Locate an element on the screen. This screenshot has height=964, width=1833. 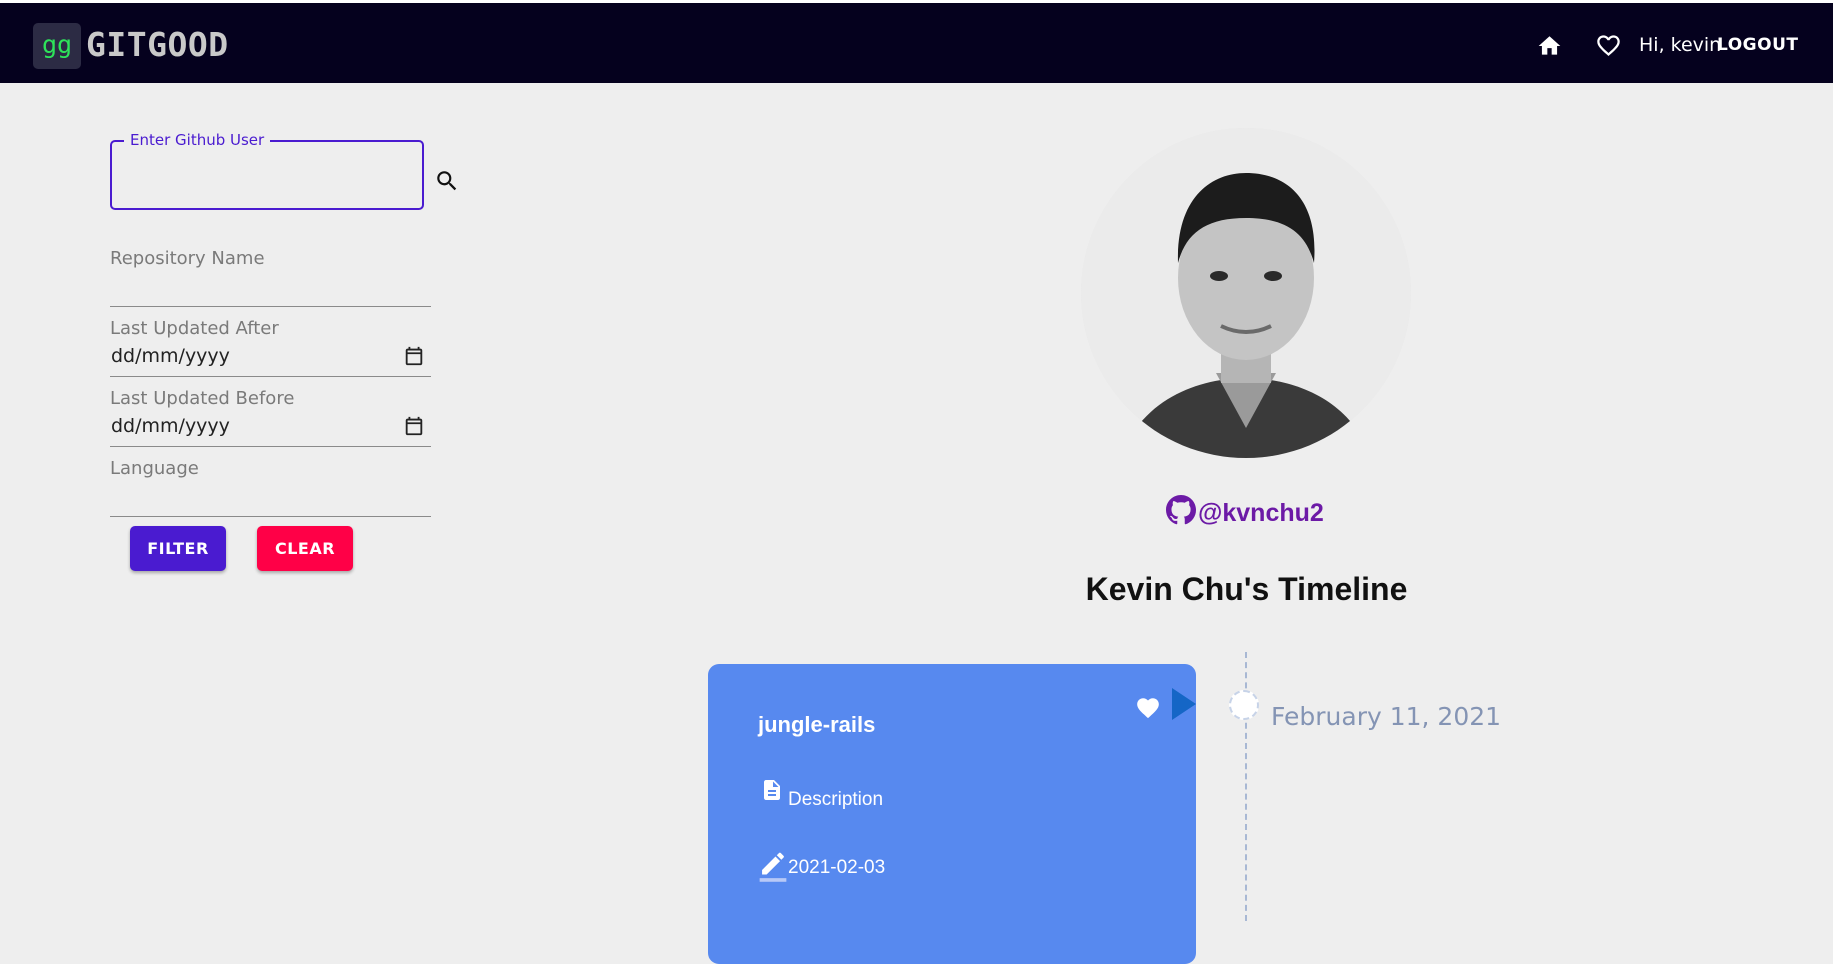
repo-description: Description is located at coordinates (836, 799).